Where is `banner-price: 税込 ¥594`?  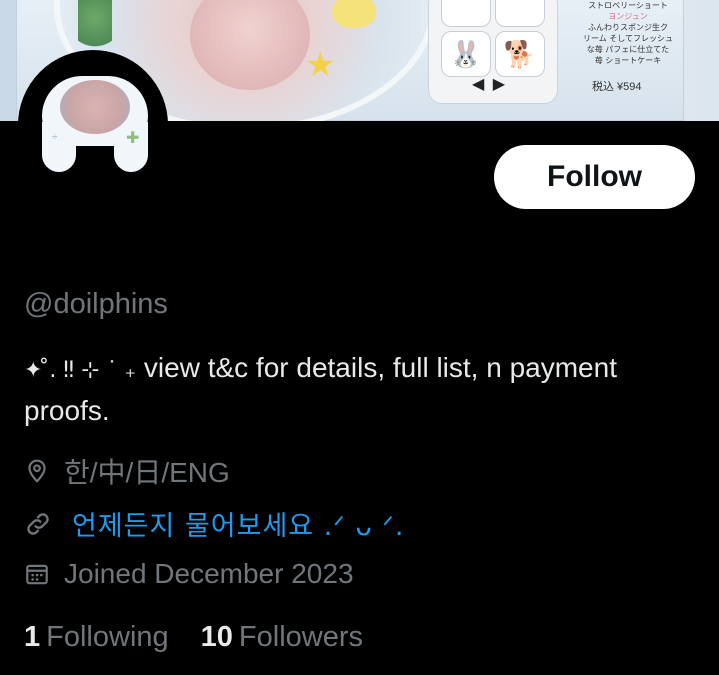 banner-price: 税込 ¥594 is located at coordinates (617, 87).